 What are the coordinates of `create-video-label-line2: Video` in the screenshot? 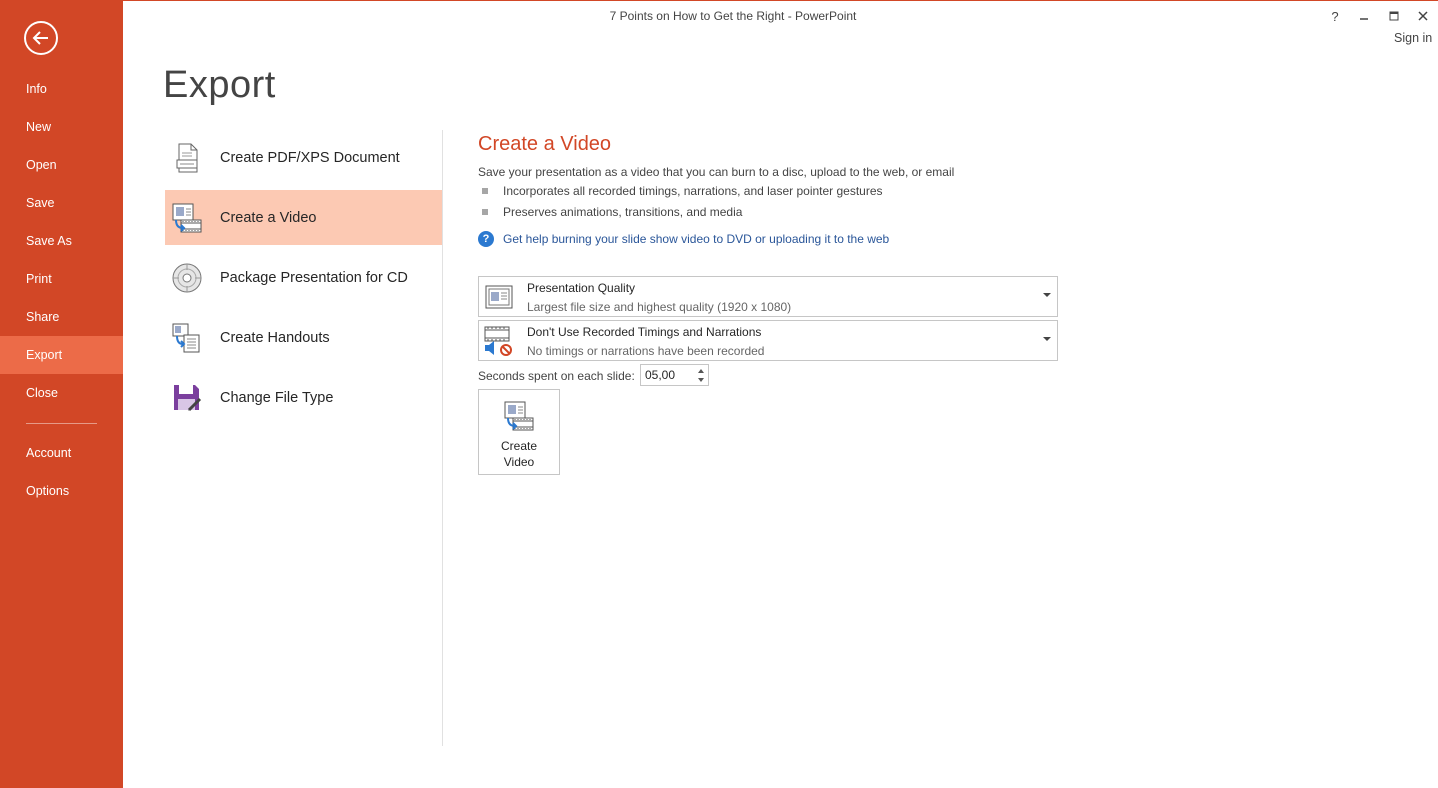 It's located at (519, 462).